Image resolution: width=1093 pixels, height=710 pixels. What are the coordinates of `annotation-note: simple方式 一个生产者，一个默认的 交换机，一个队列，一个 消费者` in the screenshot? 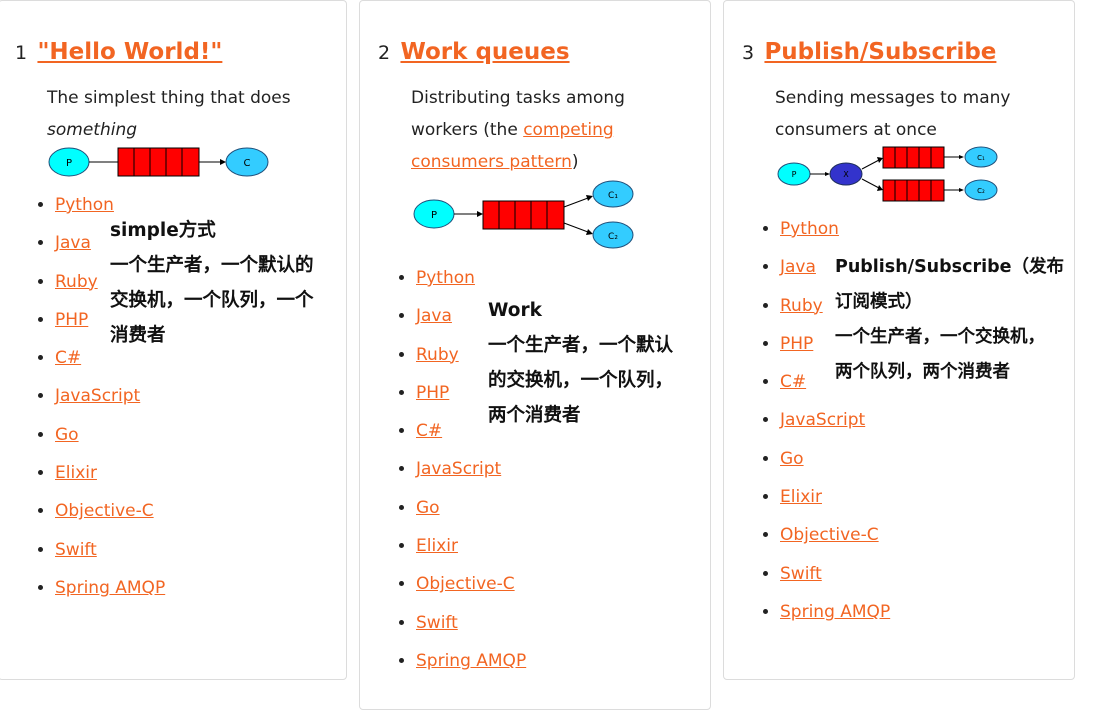 It's located at (212, 283).